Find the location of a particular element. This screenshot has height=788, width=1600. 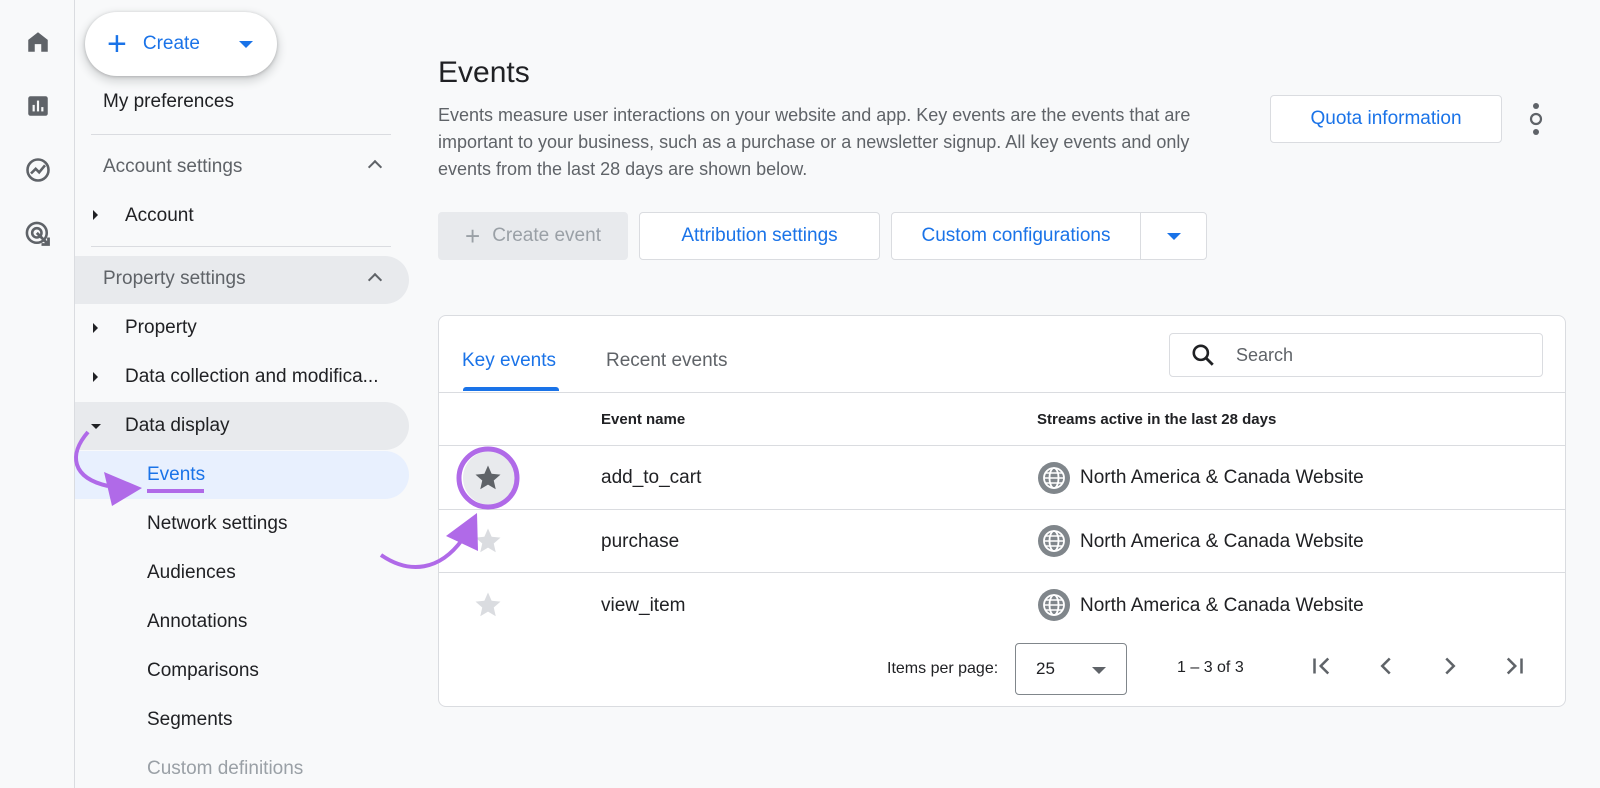

event-name-cell: view_item is located at coordinates (643, 605).